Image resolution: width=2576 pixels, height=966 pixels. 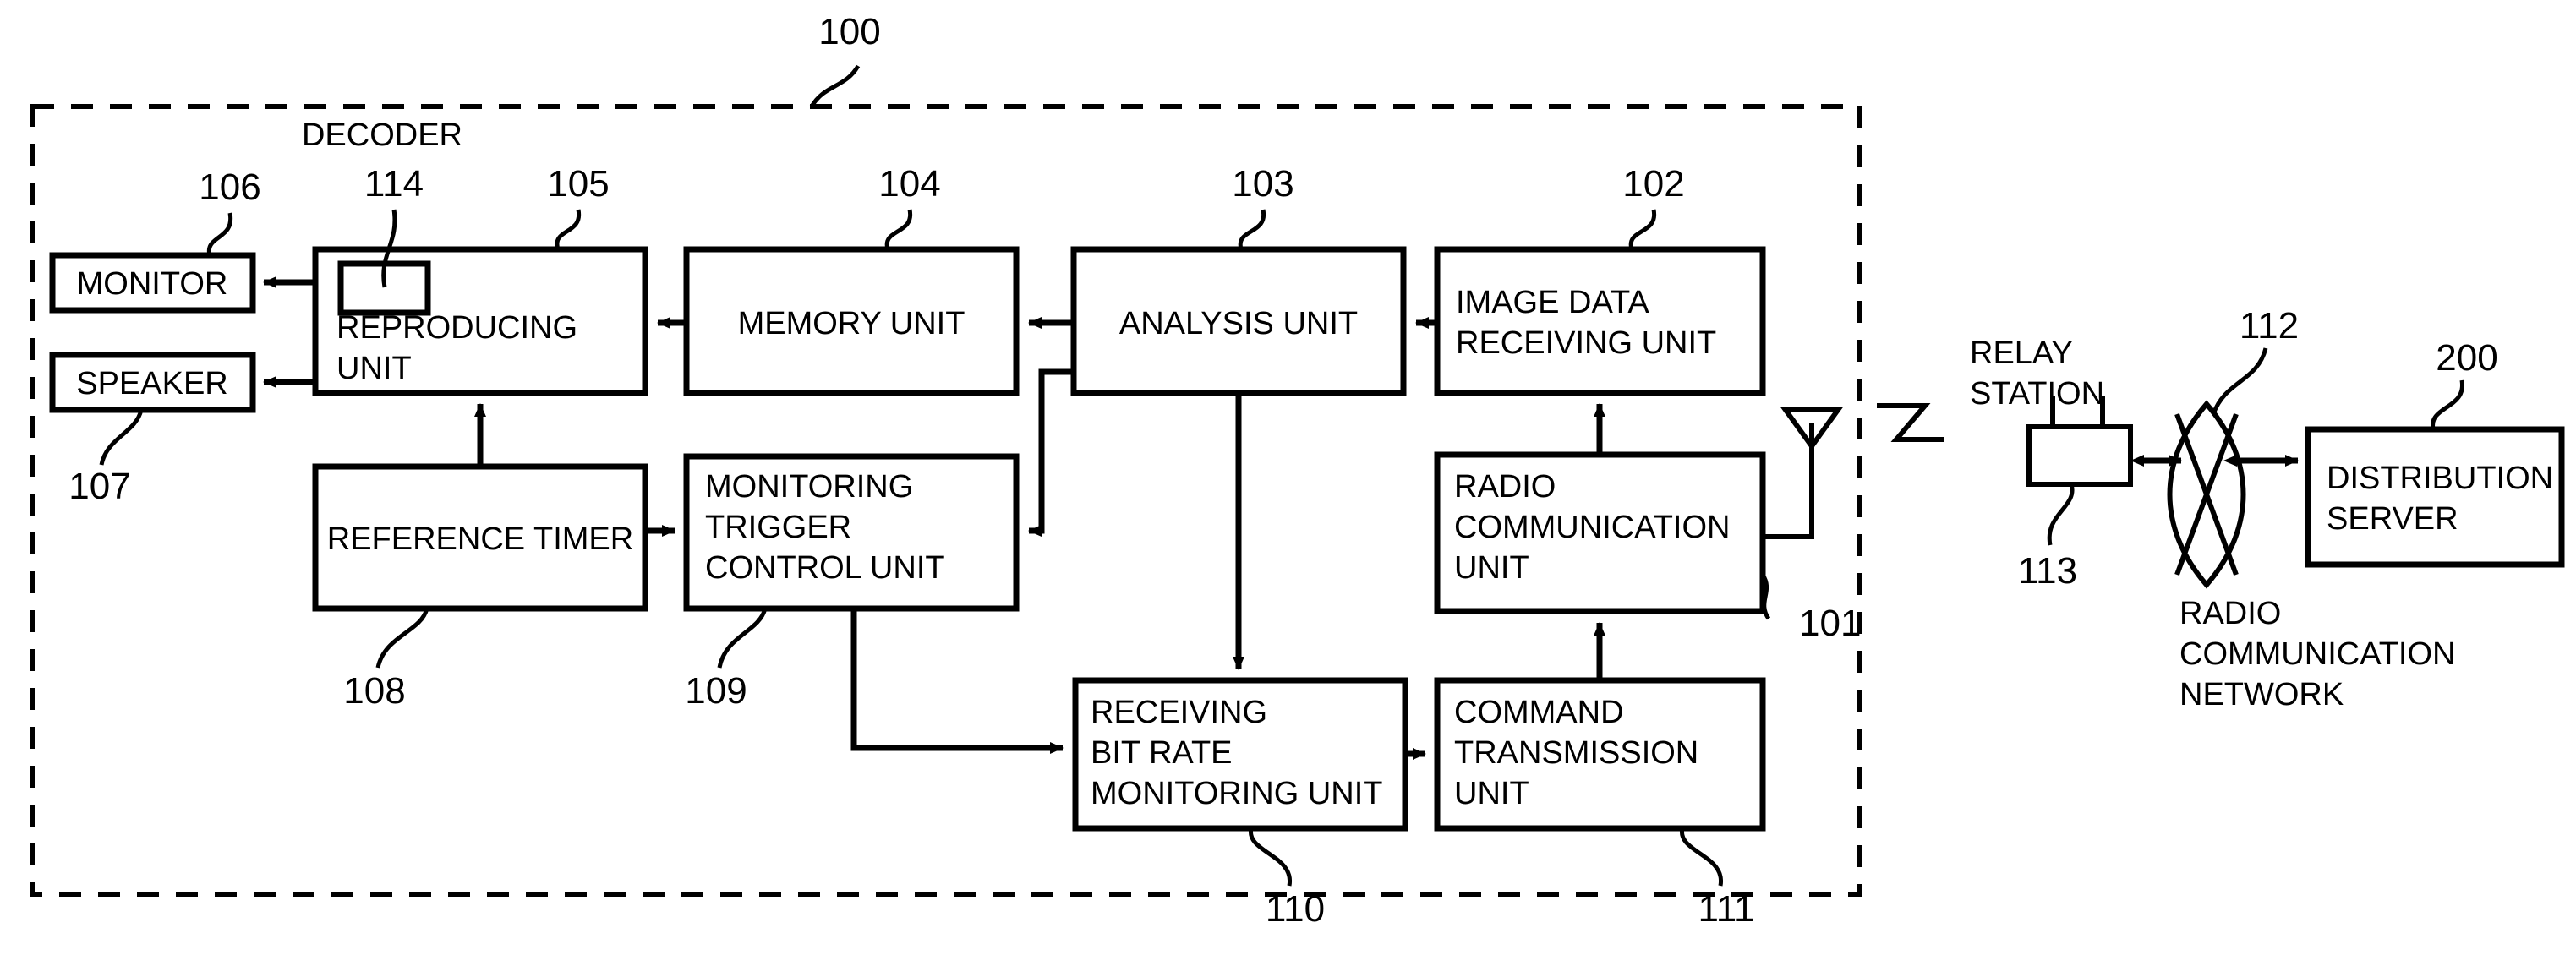 I want to click on monitor-label: MONITOR, so click(x=153, y=284).